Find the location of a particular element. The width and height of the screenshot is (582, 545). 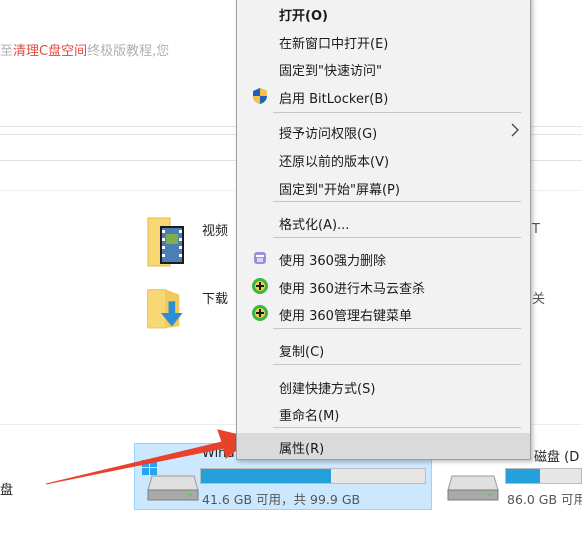

menu-item-360-manage: 使用 360管理右键菜单 is located at coordinates (383, 313).